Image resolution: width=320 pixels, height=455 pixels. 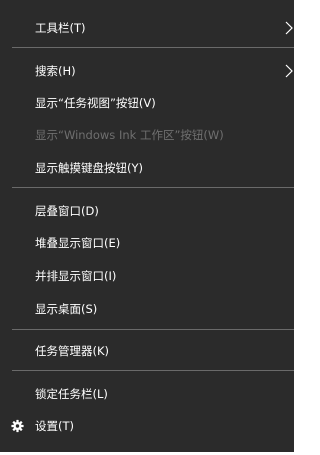 I want to click on menu-item-search: 搜索(H), so click(x=147, y=71).